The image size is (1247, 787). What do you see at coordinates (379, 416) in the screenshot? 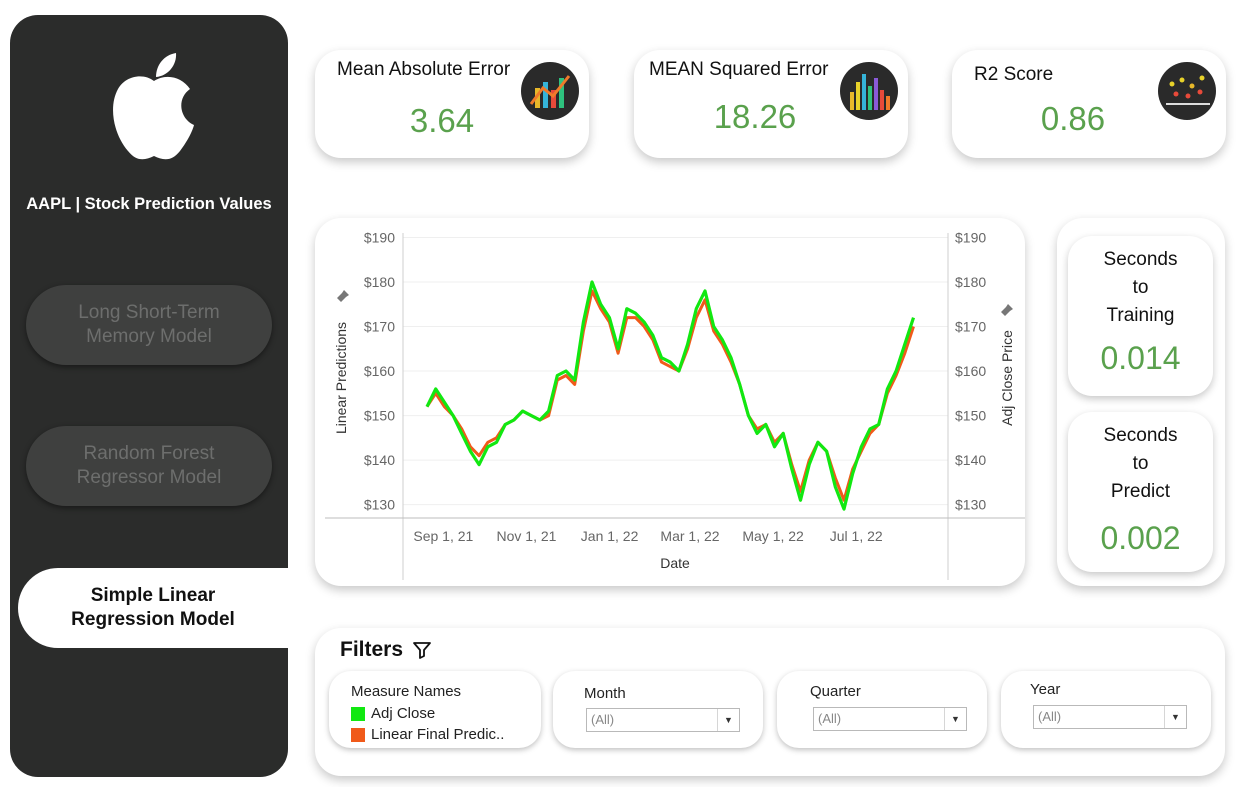
I see `y-tick-left: $150` at bounding box center [379, 416].